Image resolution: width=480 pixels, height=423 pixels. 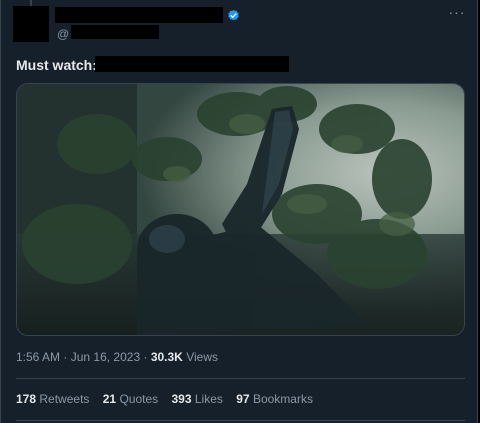 What do you see at coordinates (105, 357) in the screenshot?
I see `tweet-date: Jun 16, 2023` at bounding box center [105, 357].